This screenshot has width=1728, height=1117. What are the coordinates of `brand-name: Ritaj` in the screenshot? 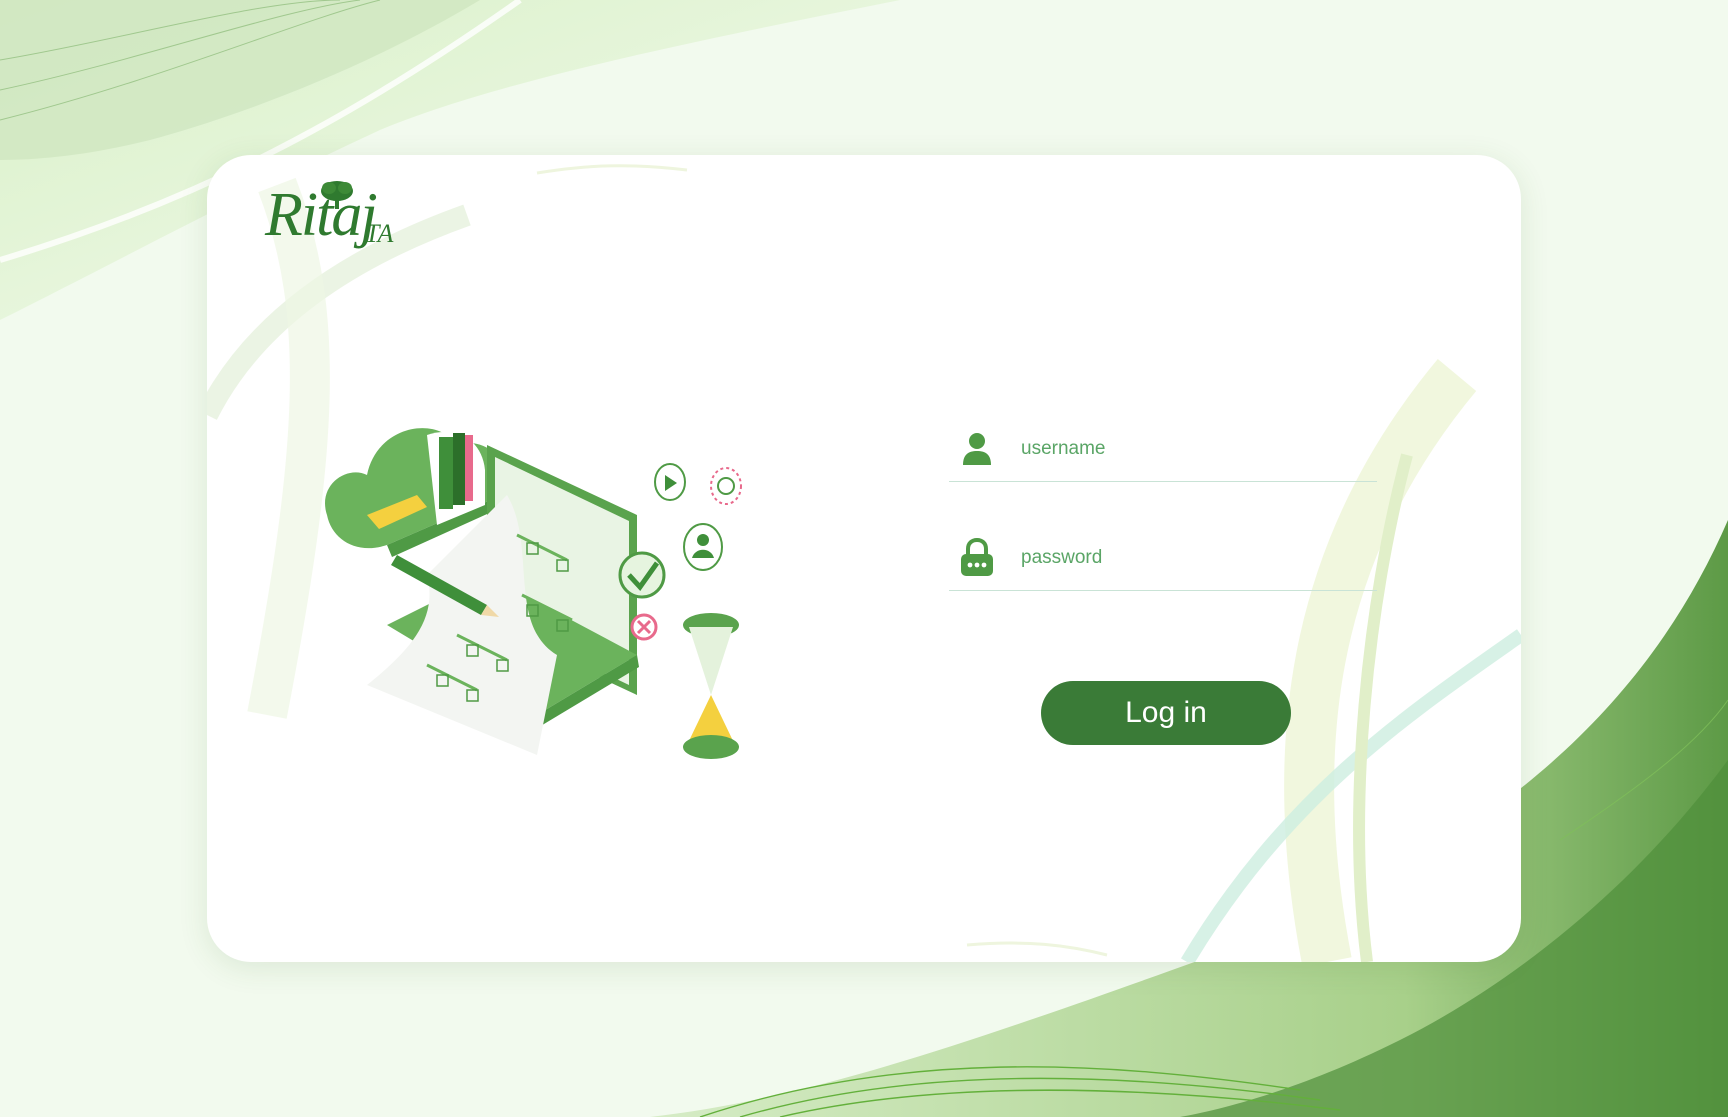 It's located at (321, 215).